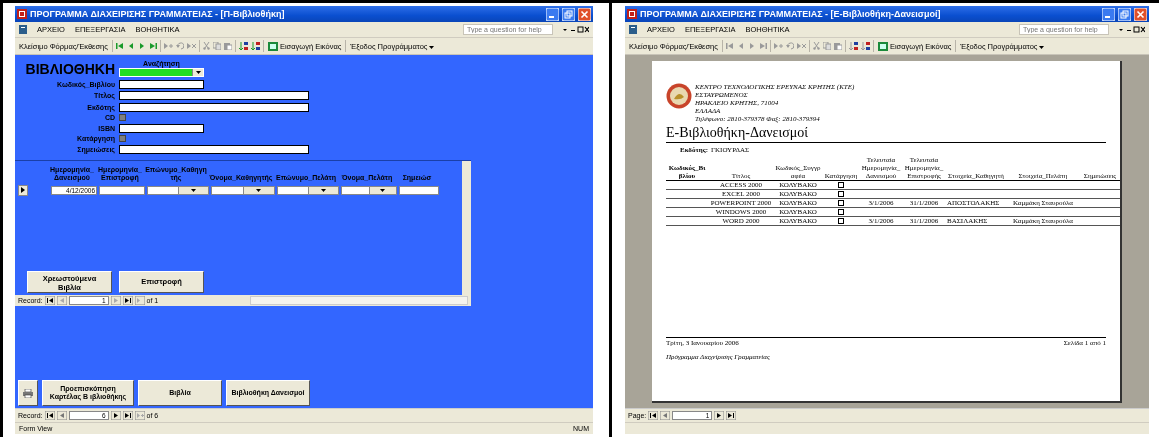 The height and width of the screenshot is (437, 1159). I want to click on horizontal-scrollbar, so click(359, 300).